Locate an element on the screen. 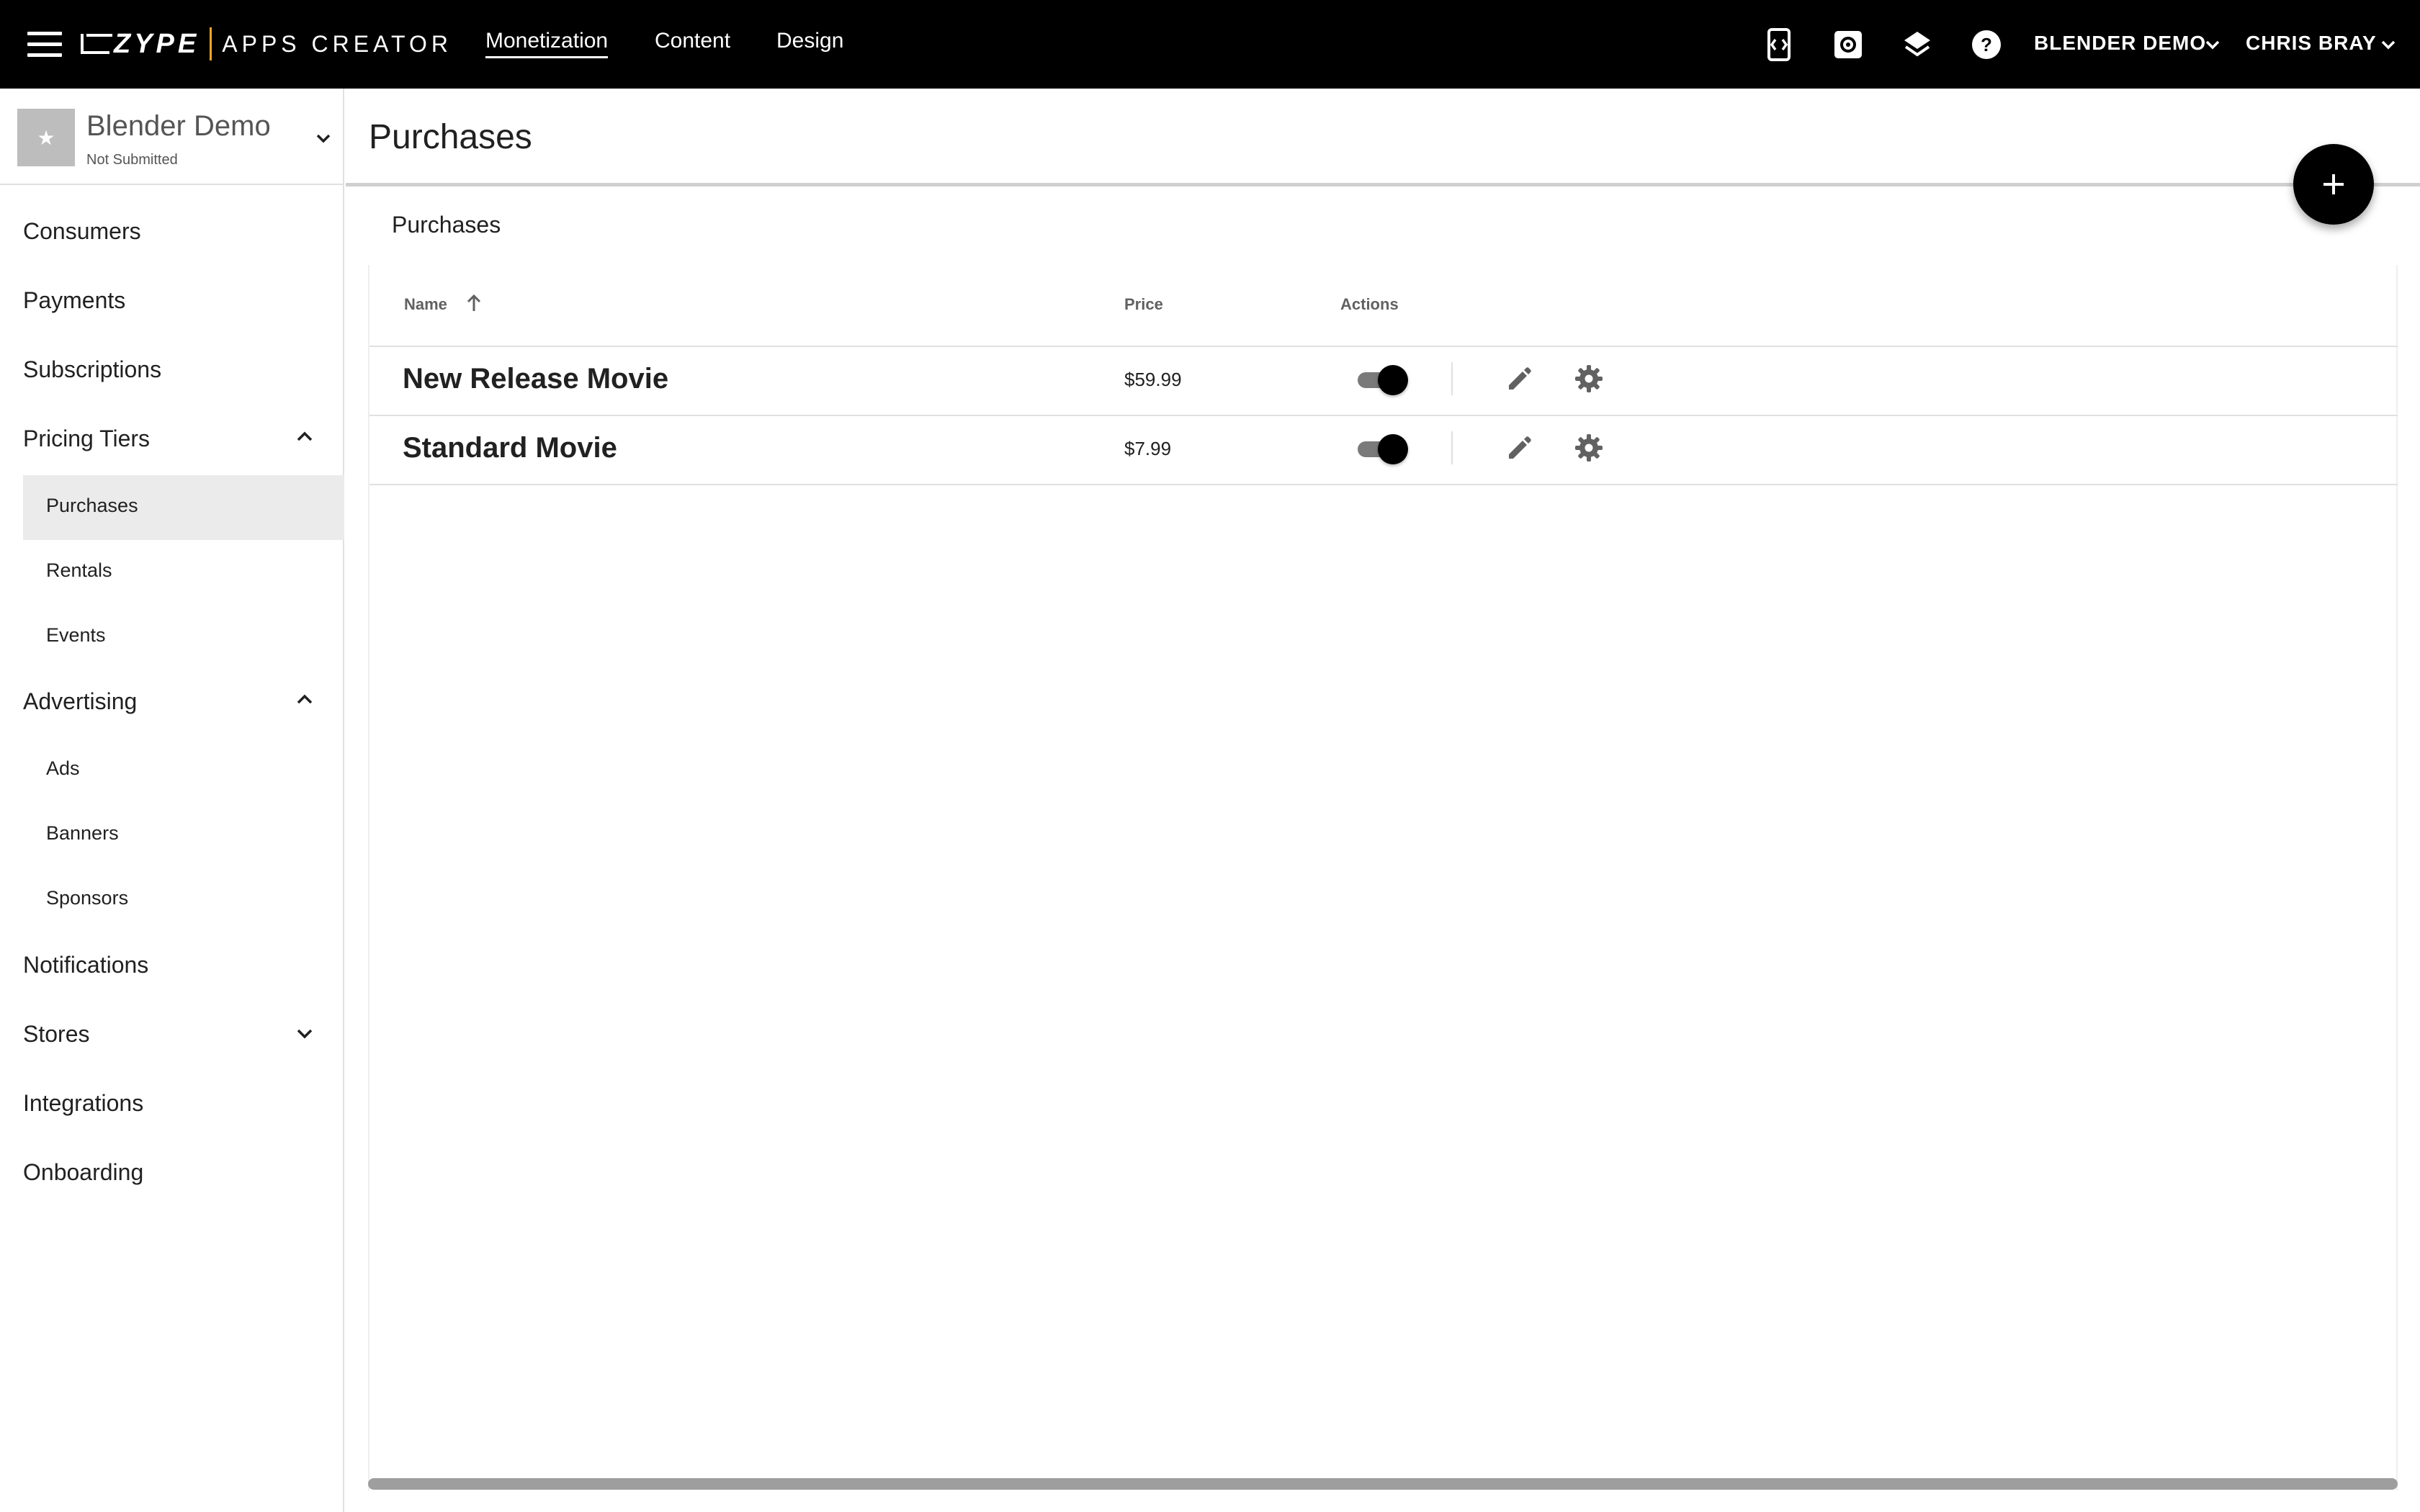 This screenshot has width=2420, height=1512. sidebar-item-sponsors: Sponsors is located at coordinates (87, 898).